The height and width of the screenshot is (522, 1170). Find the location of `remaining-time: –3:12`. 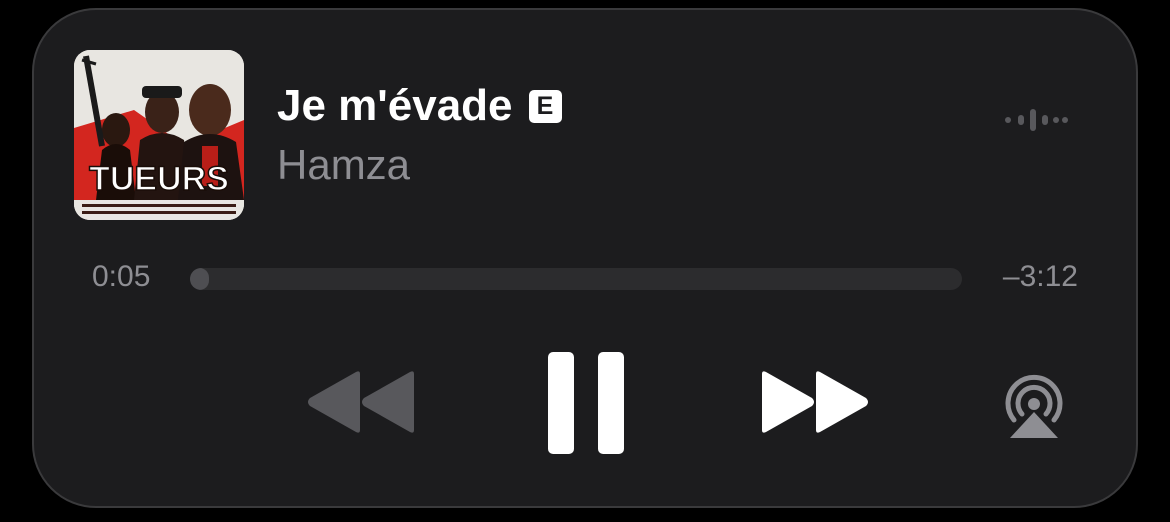

remaining-time: –3:12 is located at coordinates (1040, 276).